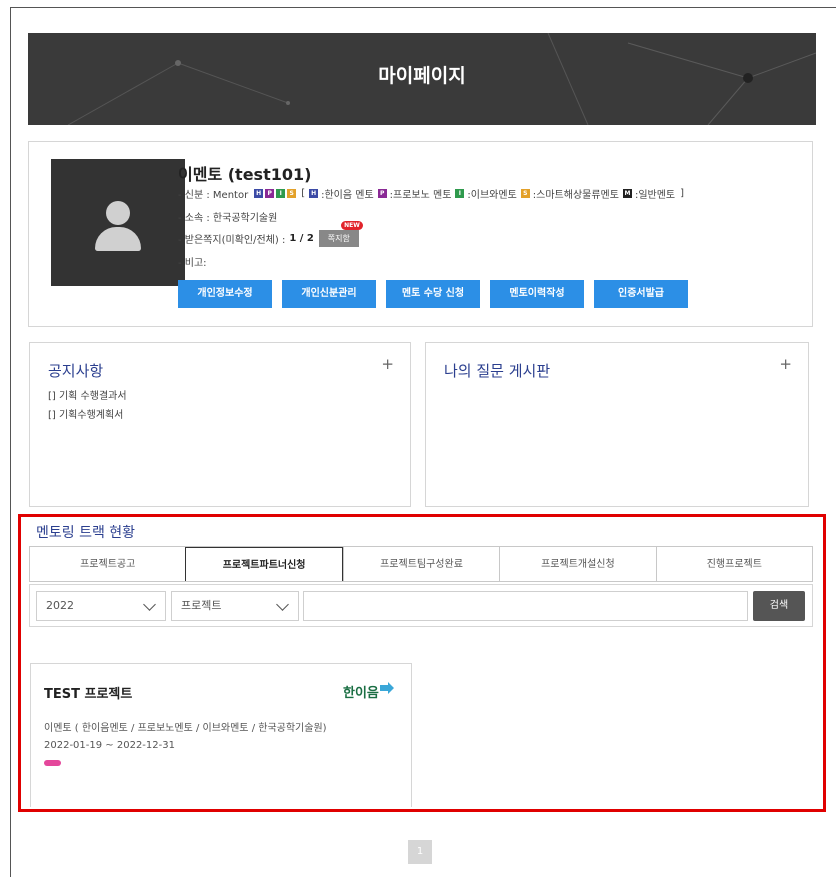  Describe the element at coordinates (420, 195) in the screenshot. I see `legend-label-p: :프로보노 멘토` at that location.